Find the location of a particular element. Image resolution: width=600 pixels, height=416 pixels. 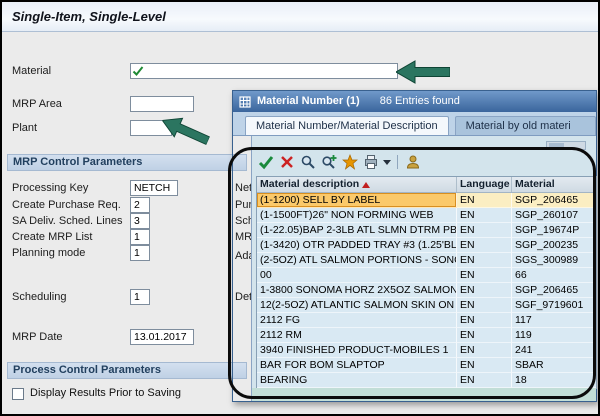

cell-material: SGF_9719601 is located at coordinates (554, 305).